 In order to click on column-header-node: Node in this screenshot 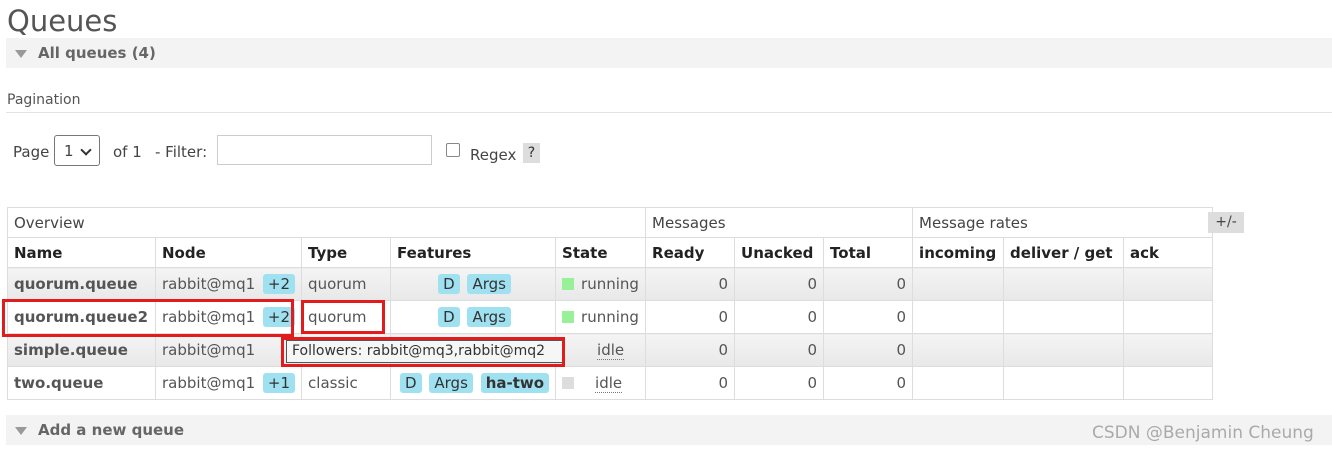, I will do `click(228, 252)`.